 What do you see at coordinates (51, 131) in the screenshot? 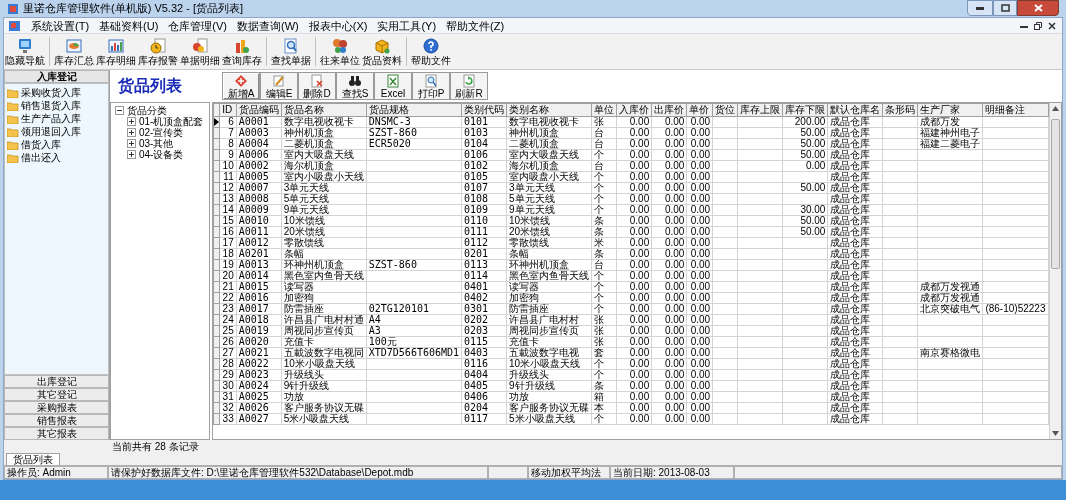
I see `nav-item: 领用退回入库` at bounding box center [51, 131].